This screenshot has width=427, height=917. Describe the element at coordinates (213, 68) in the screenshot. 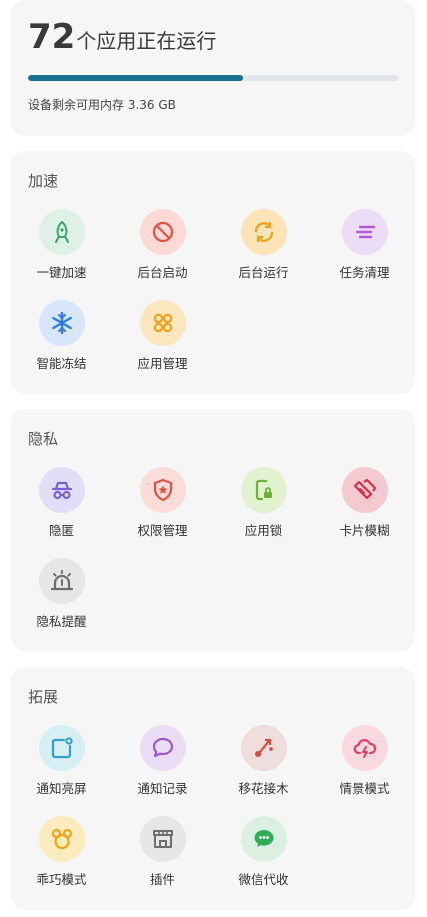

I see `memory-summary-card: 72 个应用正在运行 设备剩余可用内存 3.36 GB` at that location.